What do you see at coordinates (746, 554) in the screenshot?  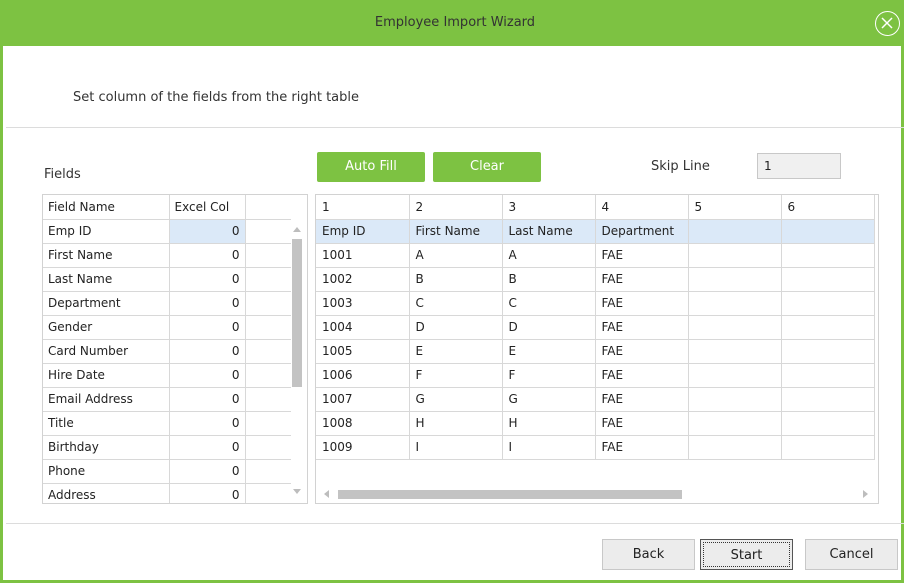 I see `start-button: Start` at bounding box center [746, 554].